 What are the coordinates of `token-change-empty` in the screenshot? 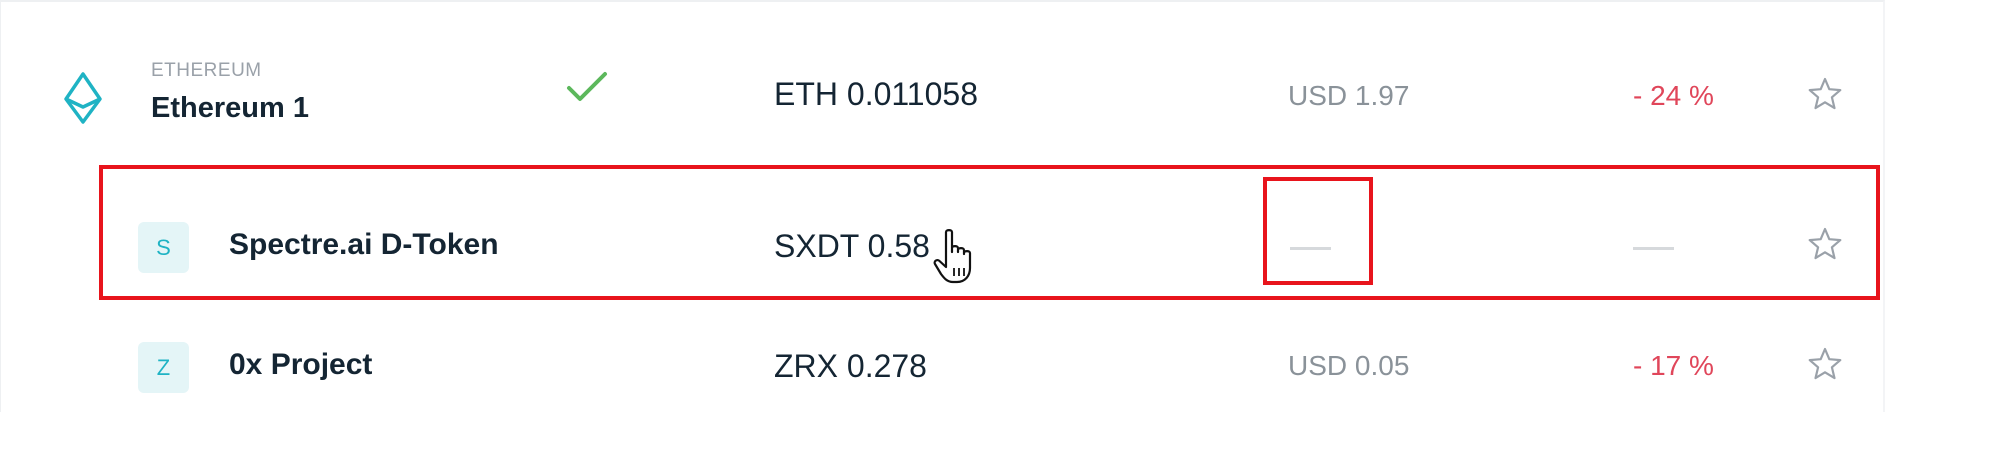 It's located at (1653, 248).